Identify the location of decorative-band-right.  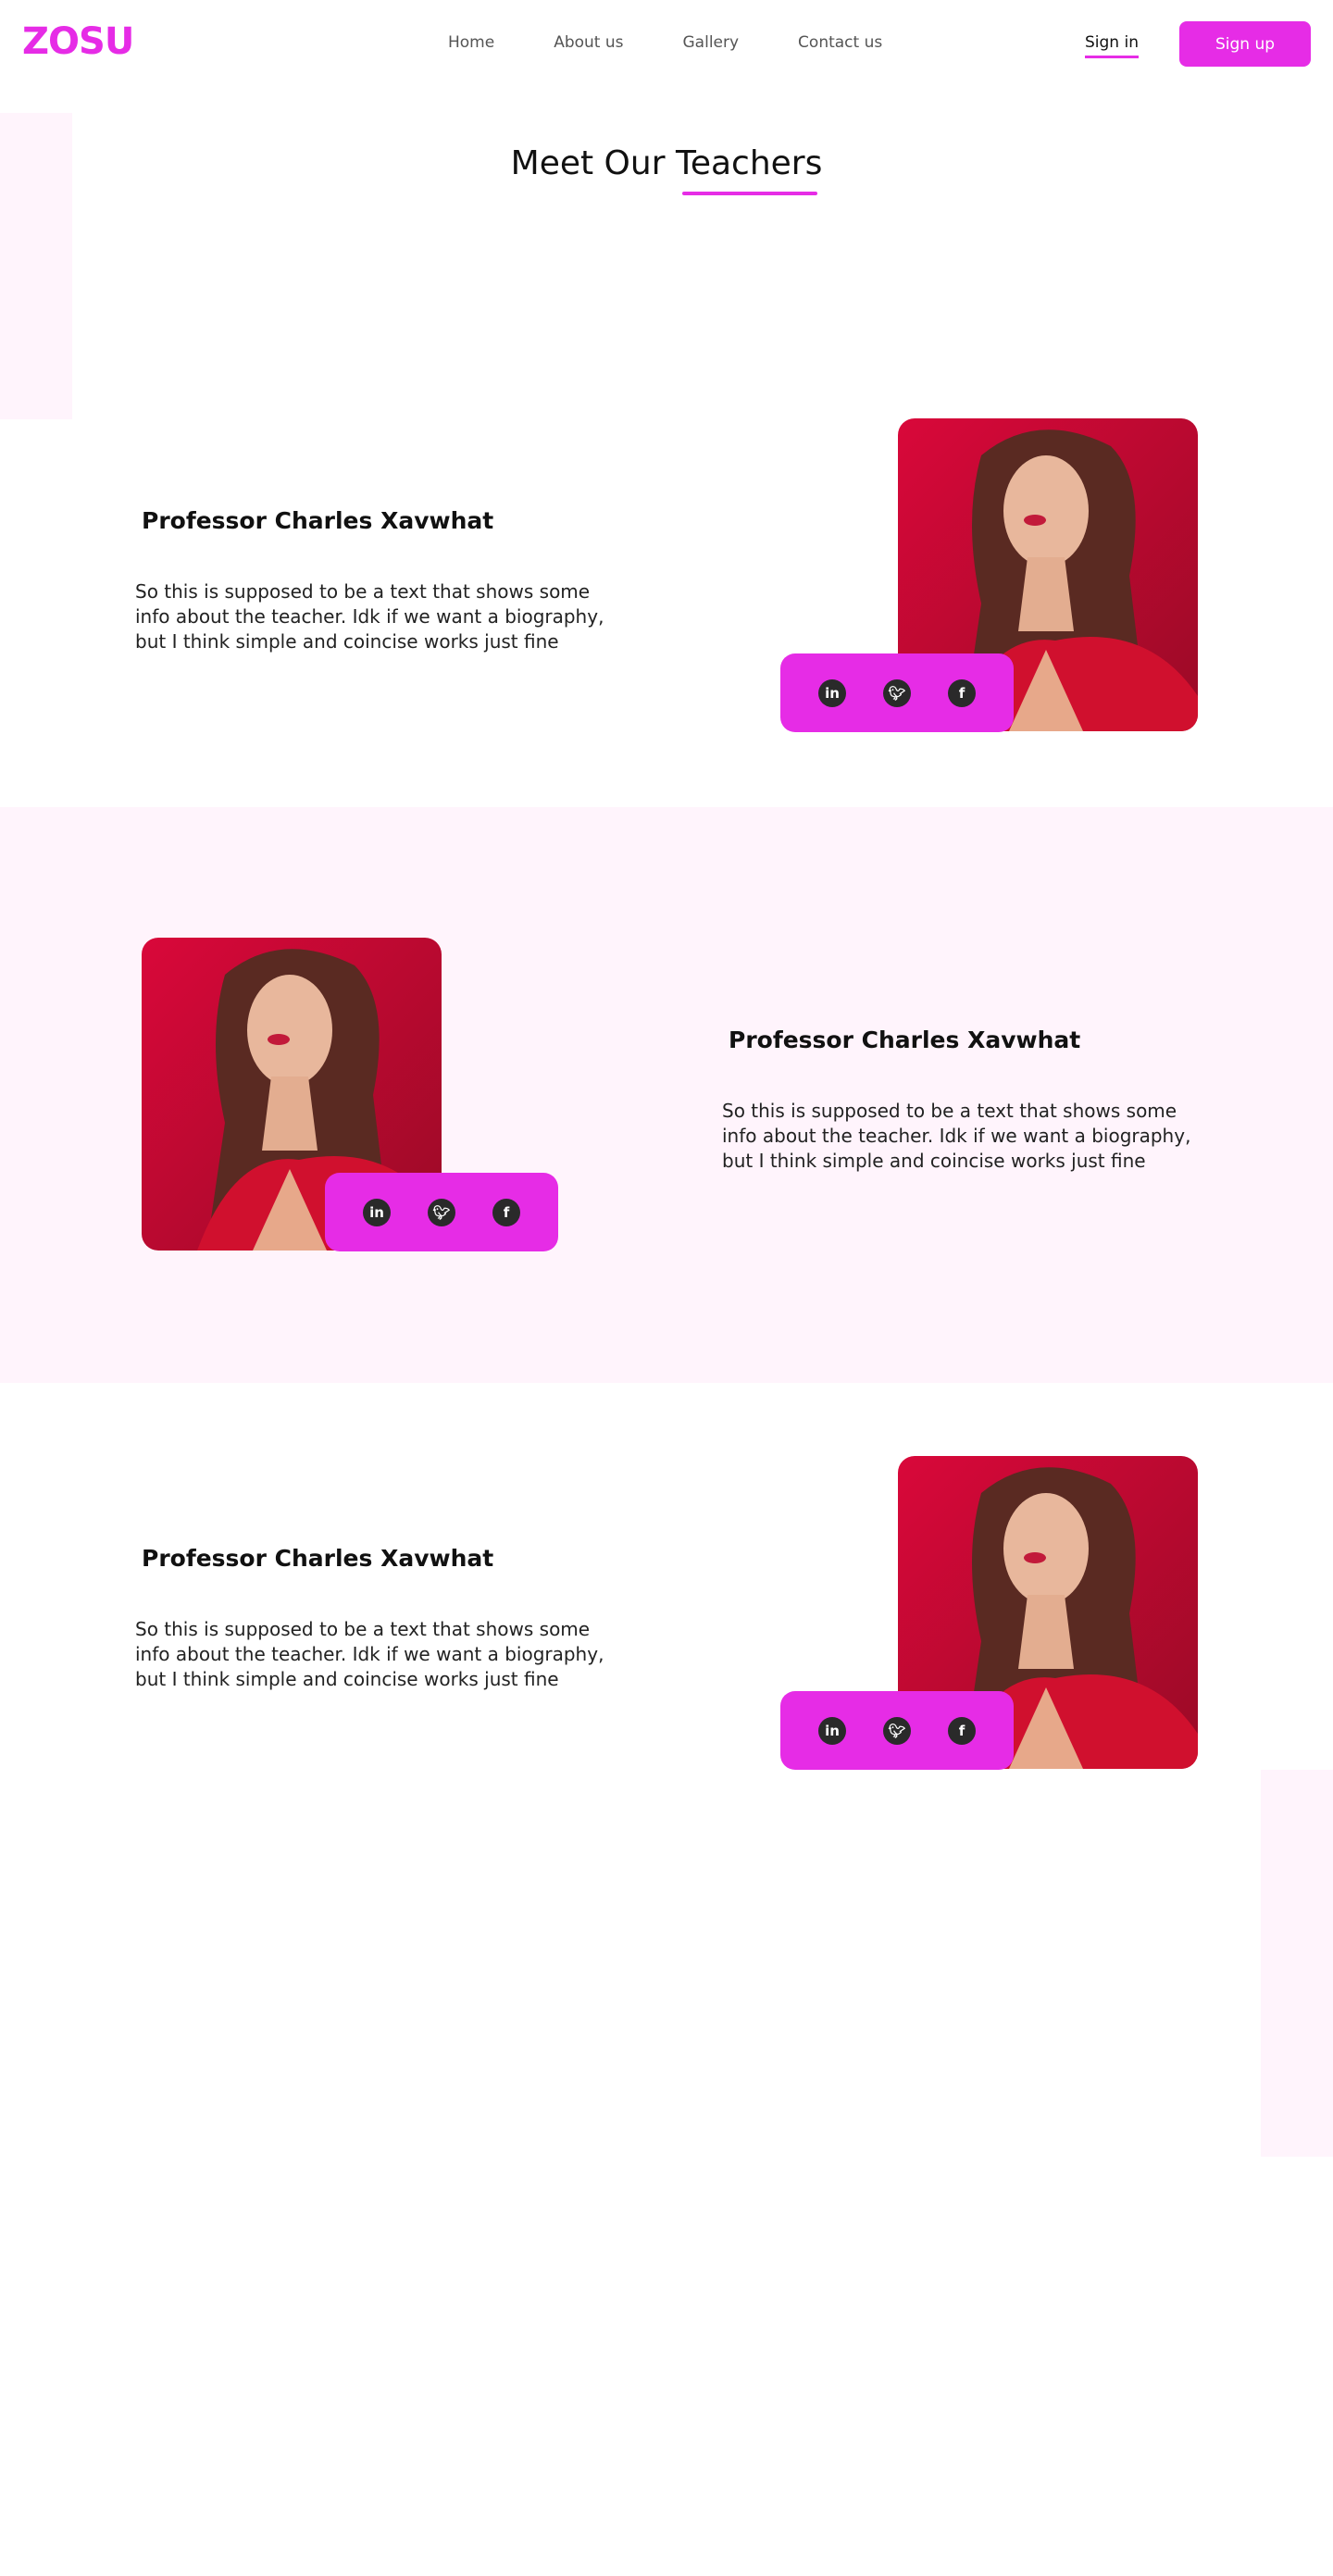
(1297, 1963).